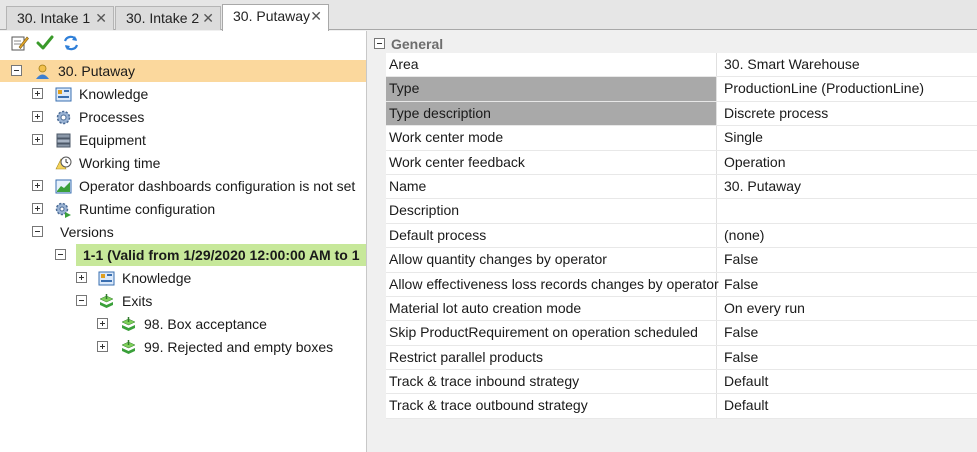 The height and width of the screenshot is (452, 977). I want to click on tree-item-knowledge: Knowledge, so click(183, 94).